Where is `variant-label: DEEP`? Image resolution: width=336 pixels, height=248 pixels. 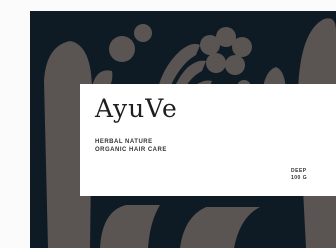
variant-label: DEEP is located at coordinates (299, 171).